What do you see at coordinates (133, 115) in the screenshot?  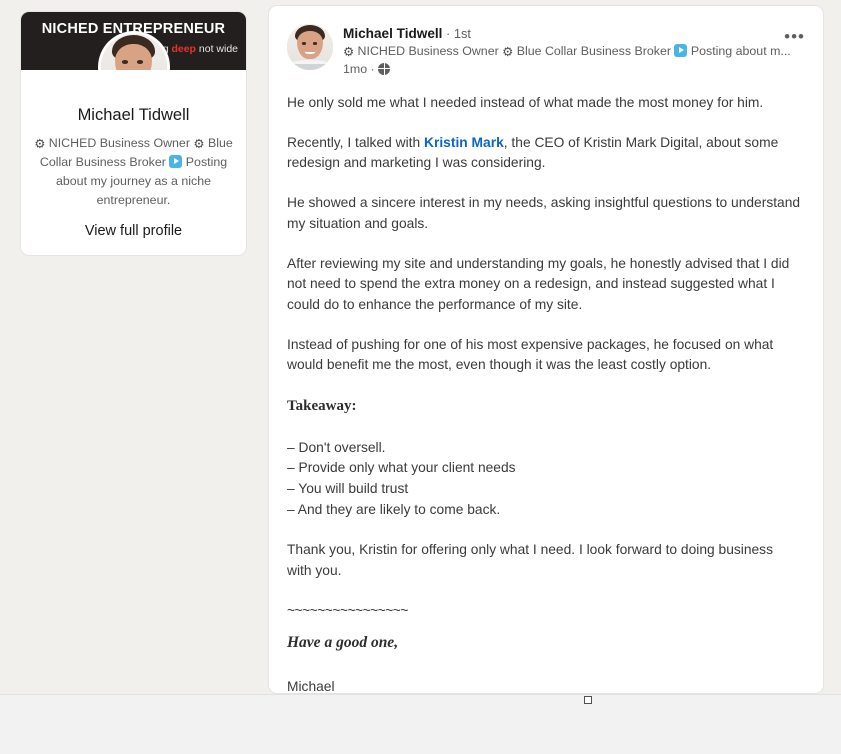 I see `profile-name: Michael Tidwell` at bounding box center [133, 115].